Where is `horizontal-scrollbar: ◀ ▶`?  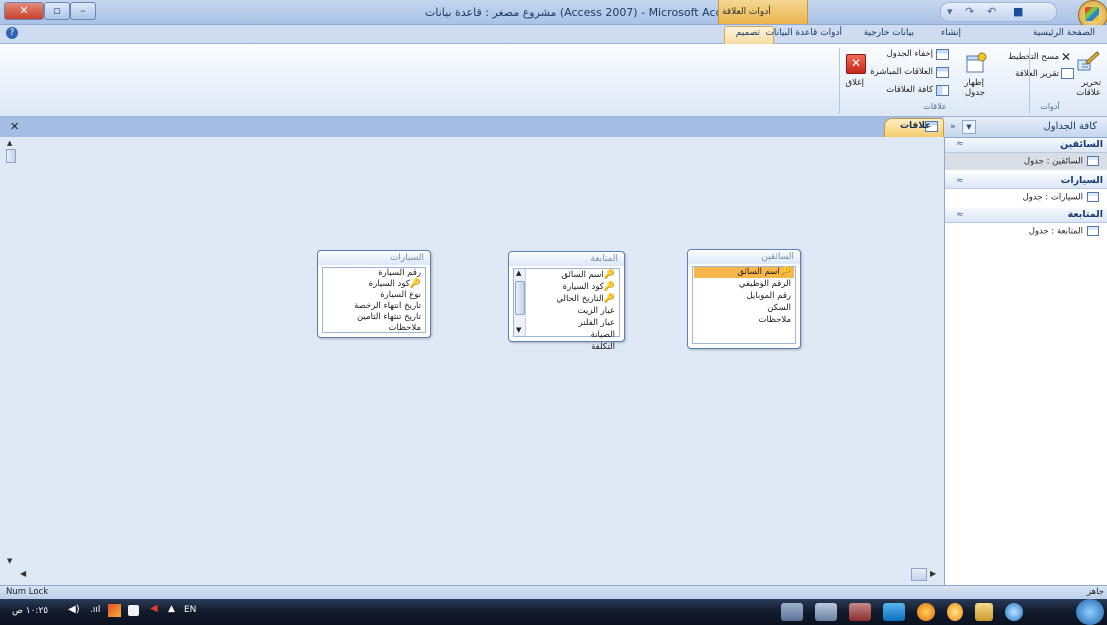 horizontal-scrollbar: ◀ ▶ is located at coordinates (480, 575).